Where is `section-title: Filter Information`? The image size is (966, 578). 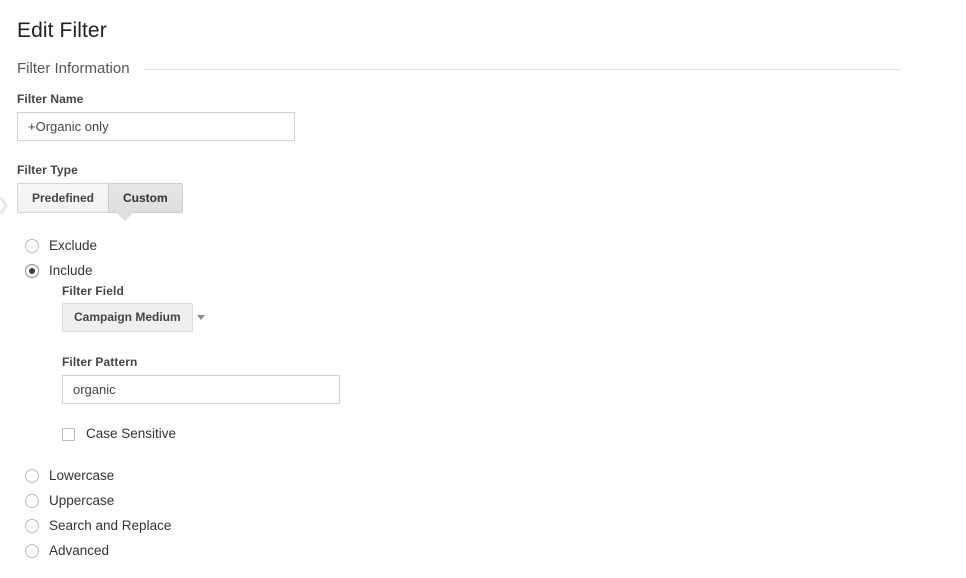
section-title: Filter Information is located at coordinates (73, 68).